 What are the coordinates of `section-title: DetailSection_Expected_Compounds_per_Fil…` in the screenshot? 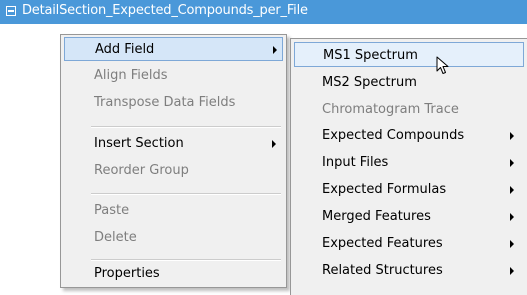 It's located at (165, 10).